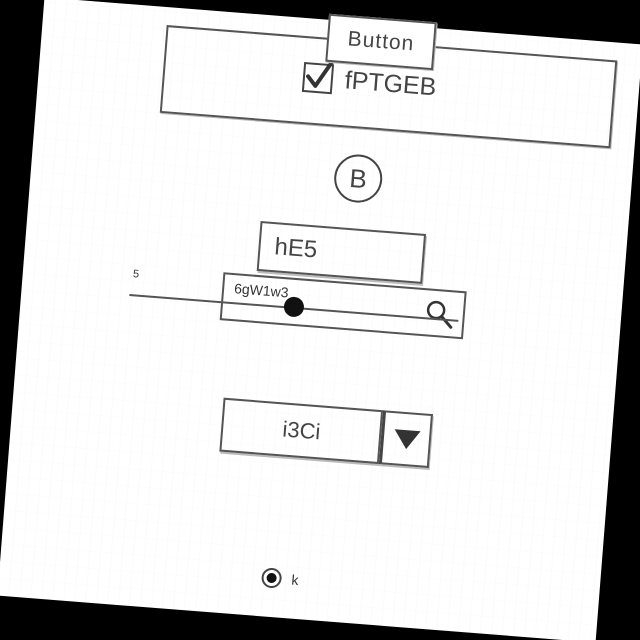 The height and width of the screenshot is (640, 640). Describe the element at coordinates (319, 75) in the screenshot. I see `checkbox-box` at that location.